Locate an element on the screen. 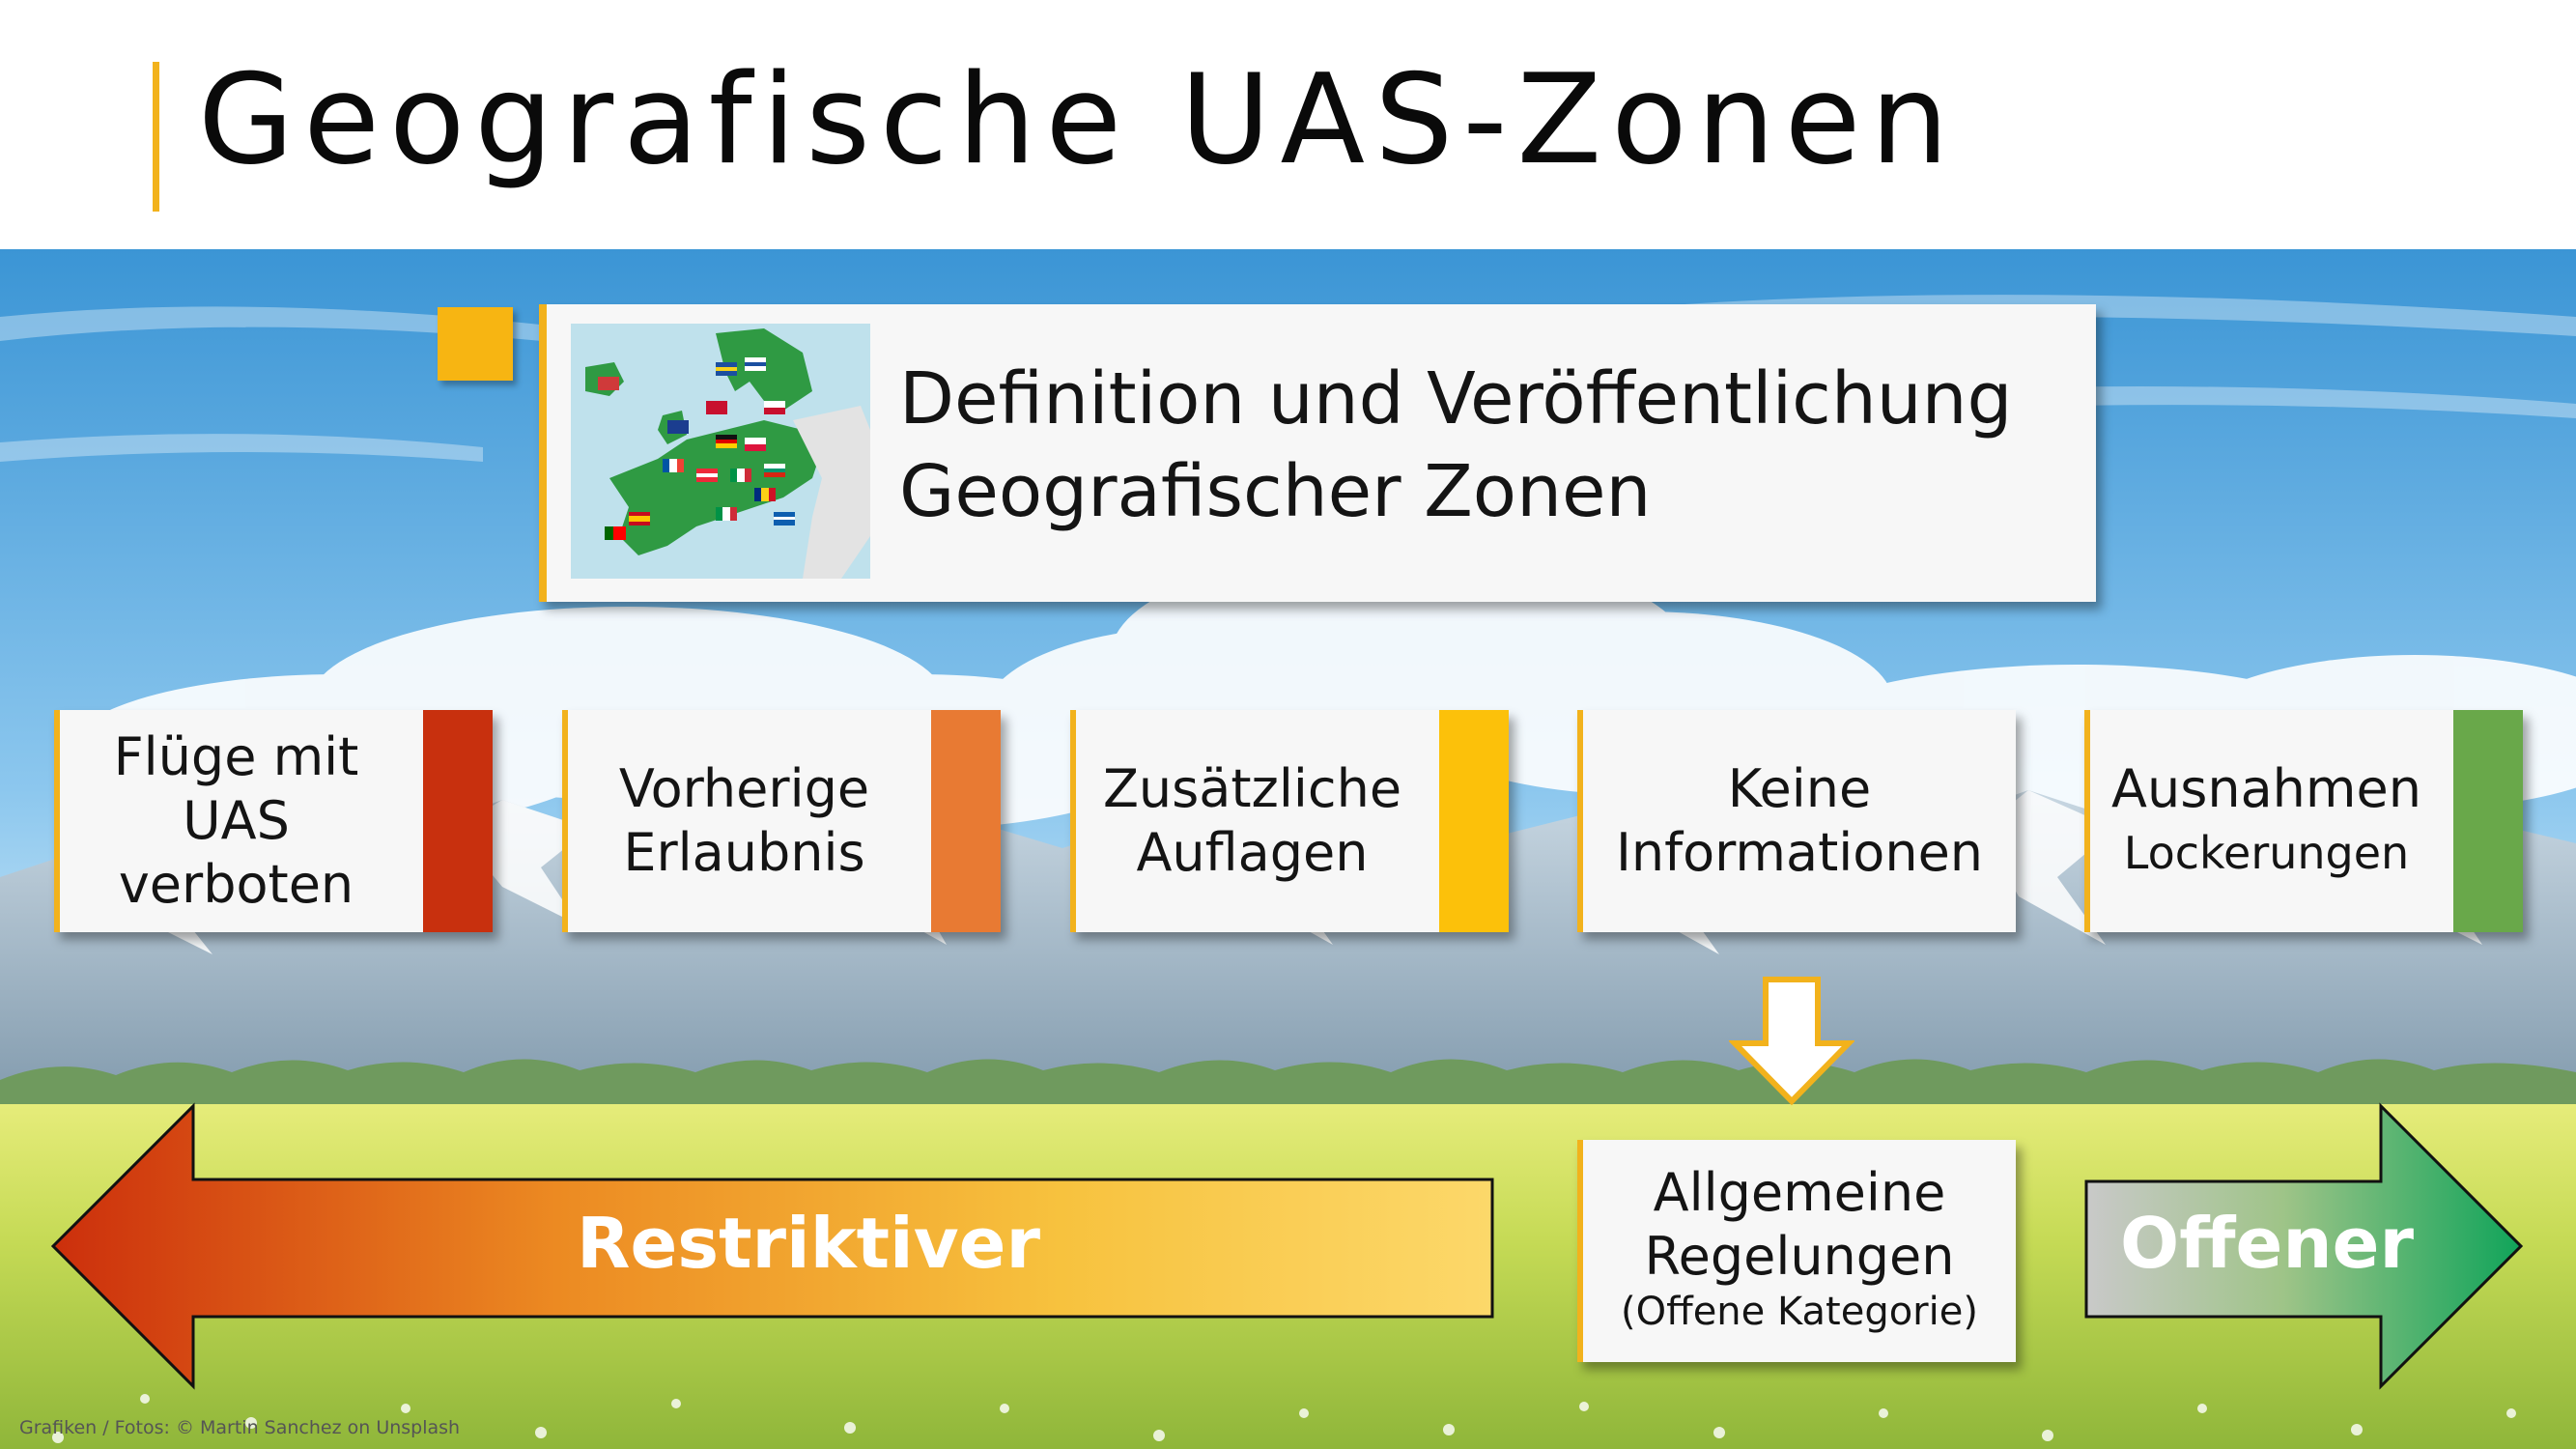 This screenshot has height=1449, width=2576. zone-label: Flüge mit UAS verboten is located at coordinates (236, 821).